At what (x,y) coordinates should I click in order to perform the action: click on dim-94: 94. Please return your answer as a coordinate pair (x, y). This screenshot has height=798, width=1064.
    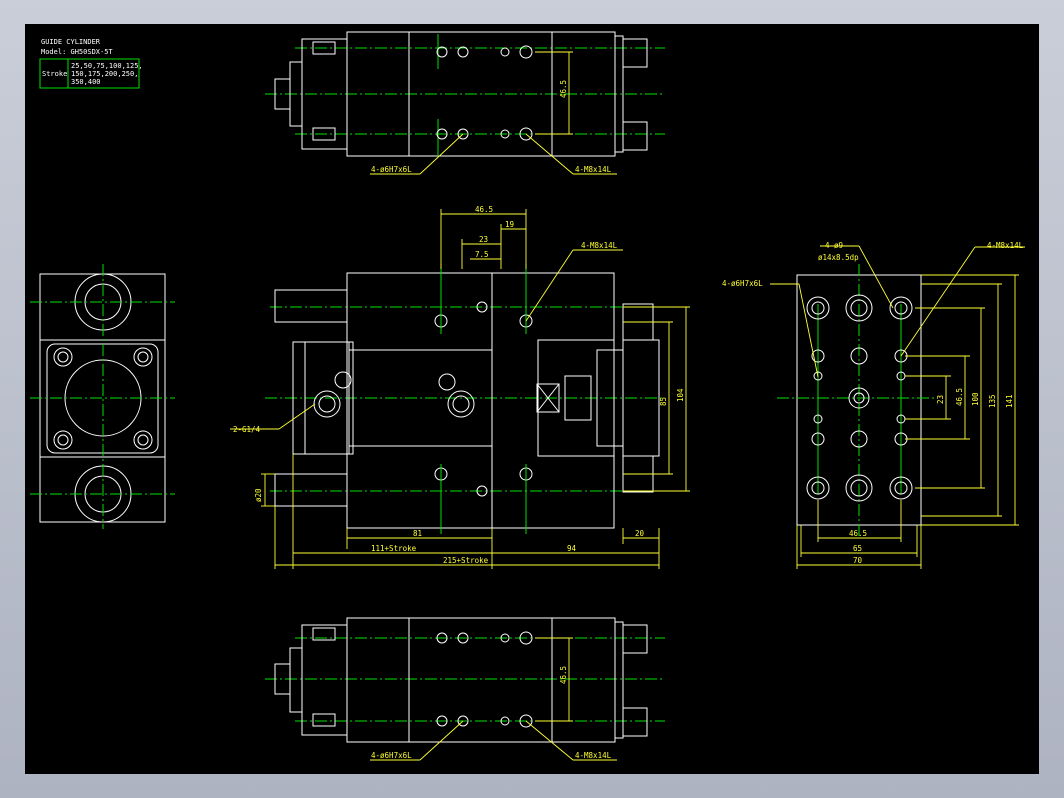
    Looking at the image, I should click on (572, 548).